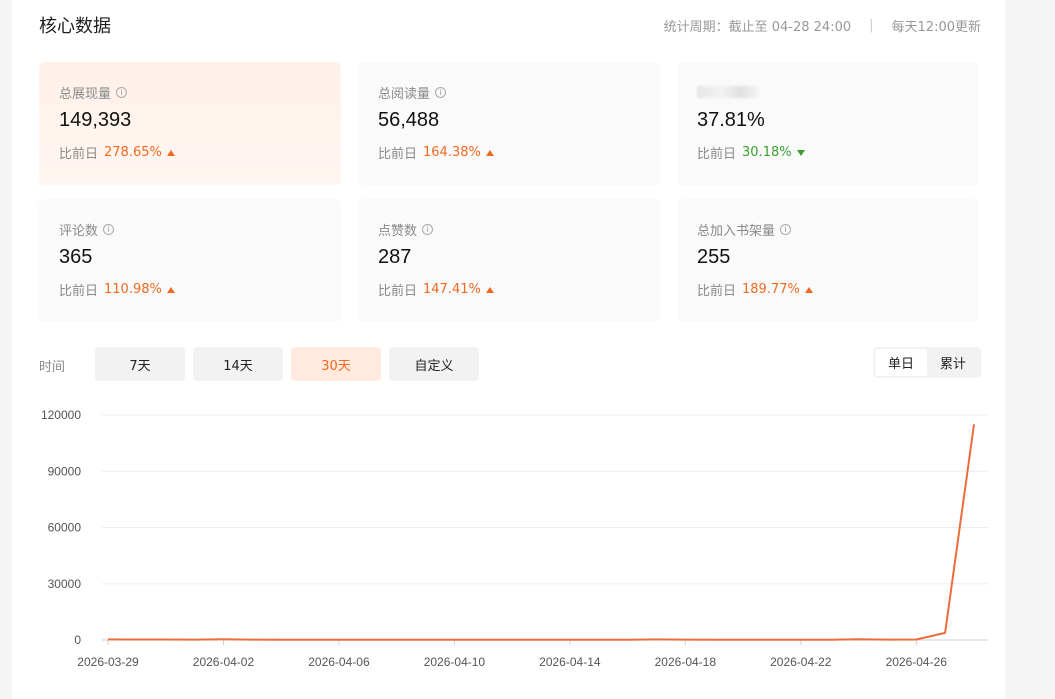  What do you see at coordinates (771, 289) in the screenshot?
I see `compare-pct: 189.77%` at bounding box center [771, 289].